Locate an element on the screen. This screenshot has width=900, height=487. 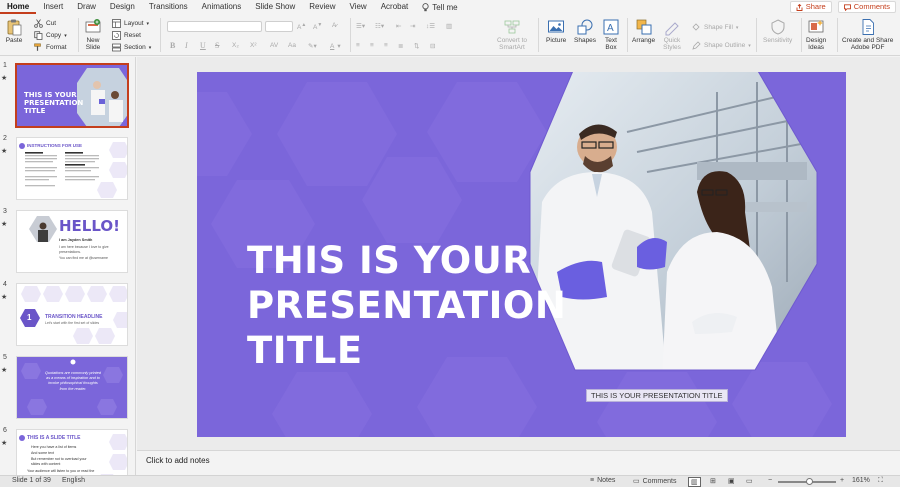
minus-icon: − is located at coordinates (770, 480).